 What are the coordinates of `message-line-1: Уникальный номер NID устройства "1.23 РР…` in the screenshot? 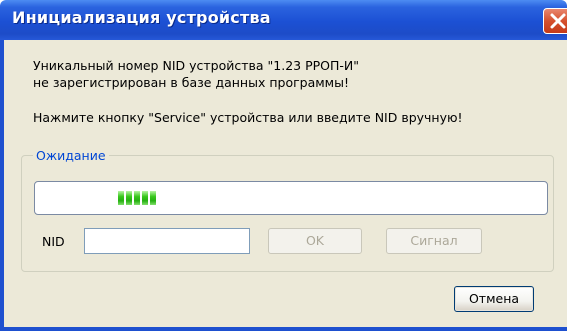 It's located at (196, 65).